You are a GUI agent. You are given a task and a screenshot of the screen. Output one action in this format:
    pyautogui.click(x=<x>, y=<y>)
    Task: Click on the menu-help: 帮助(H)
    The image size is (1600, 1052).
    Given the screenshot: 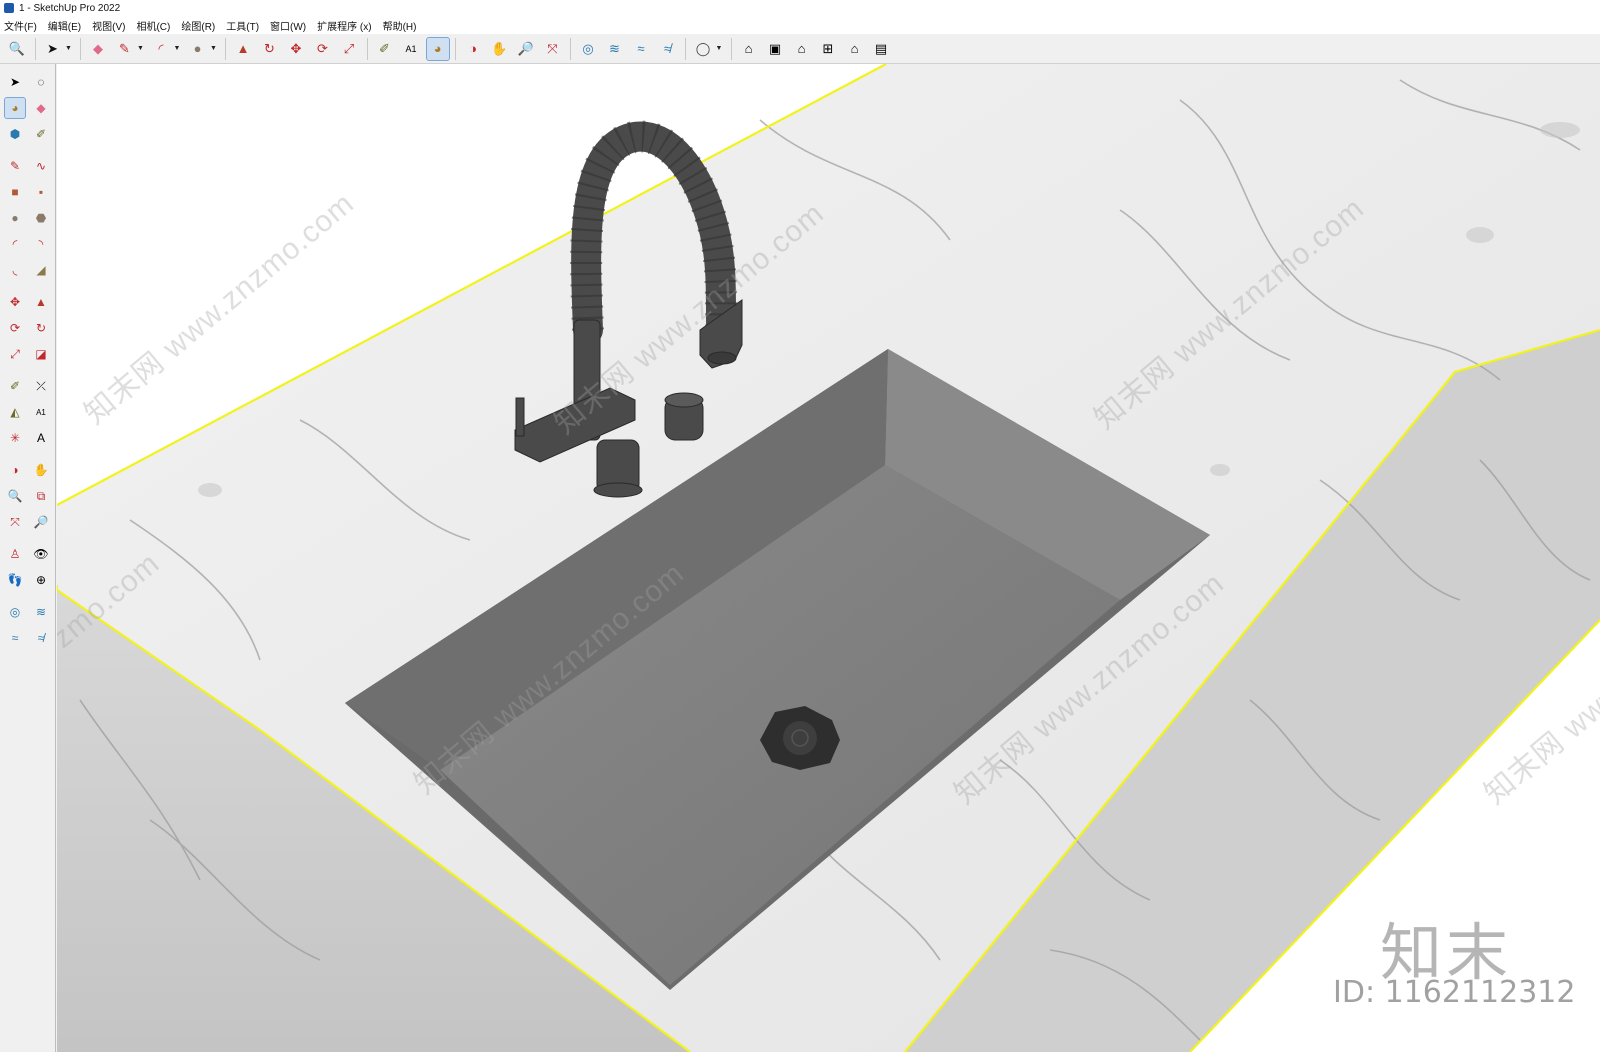 What is the action you would take?
    pyautogui.click(x=400, y=25)
    